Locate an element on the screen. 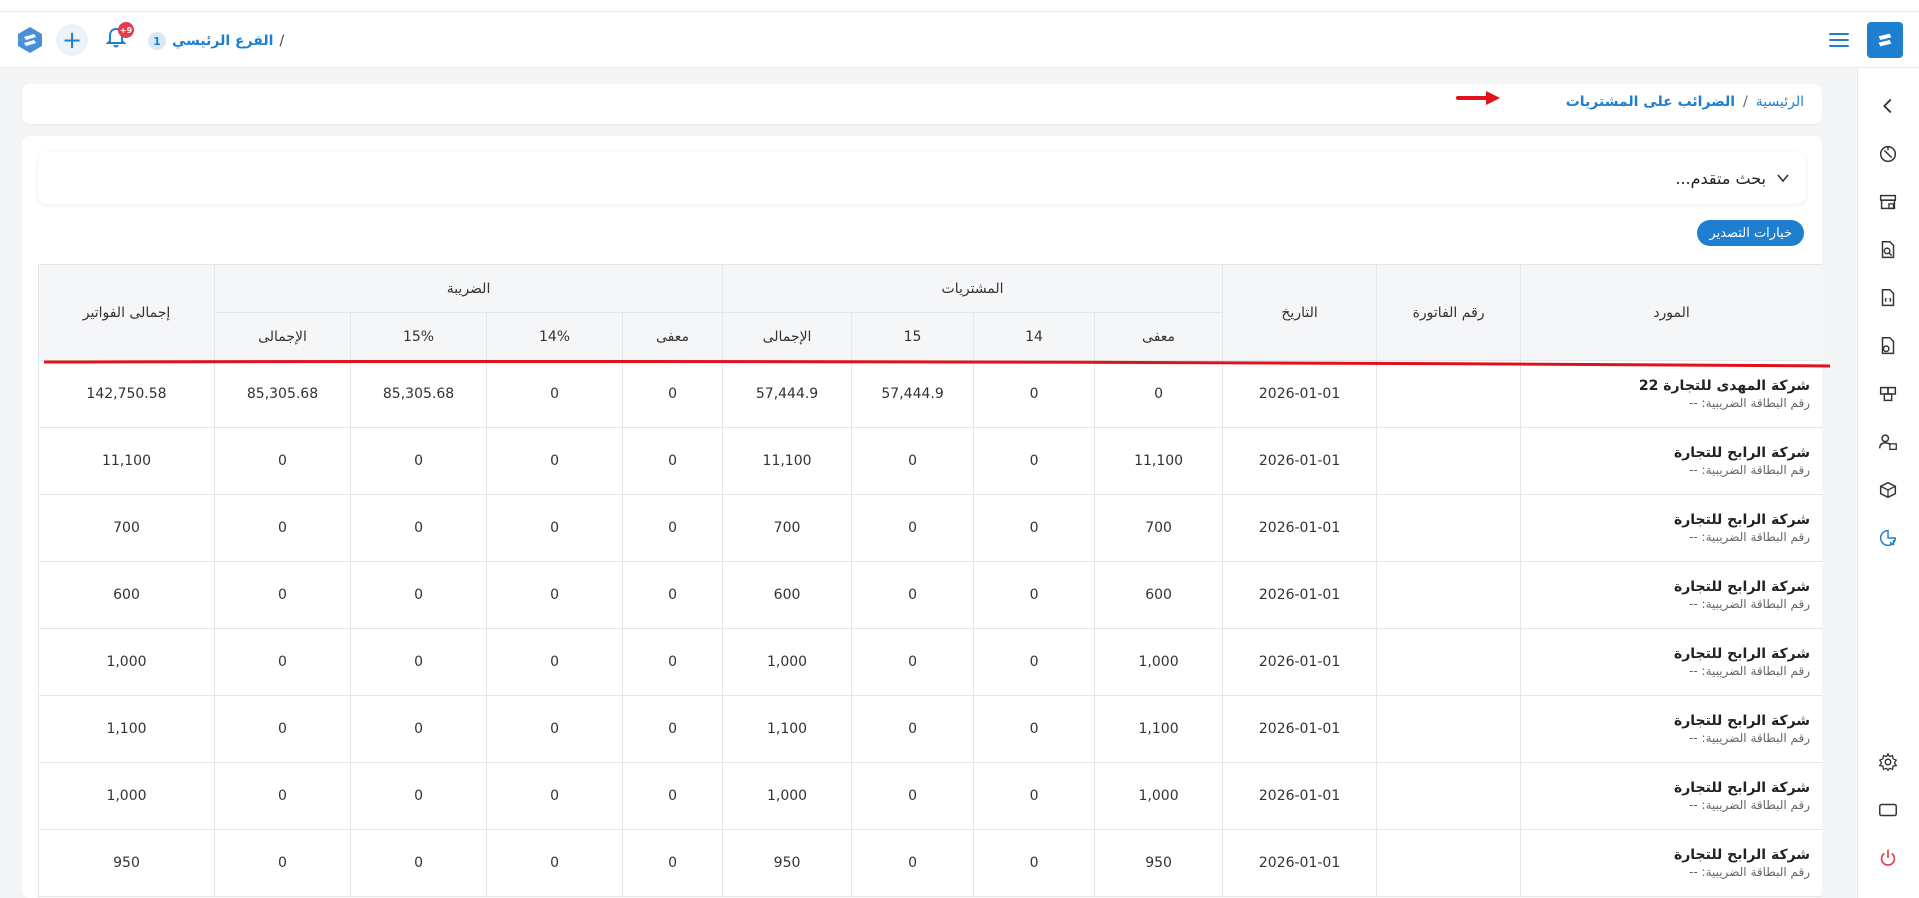 The height and width of the screenshot is (898, 1919). inventory-icon is located at coordinates (1888, 490).